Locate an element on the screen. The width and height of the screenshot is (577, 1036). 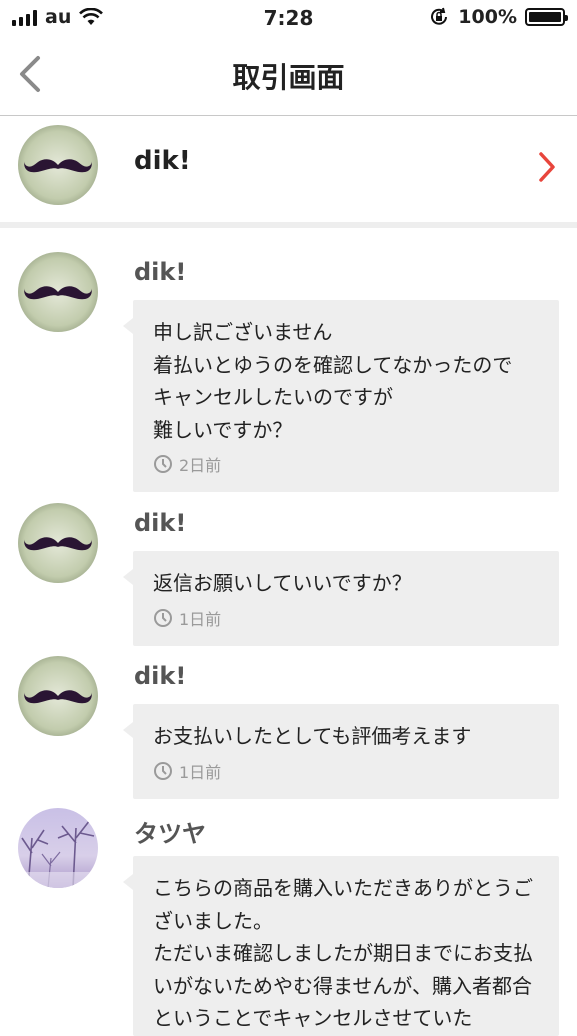
status-right: 100% is located at coordinates (498, 17).